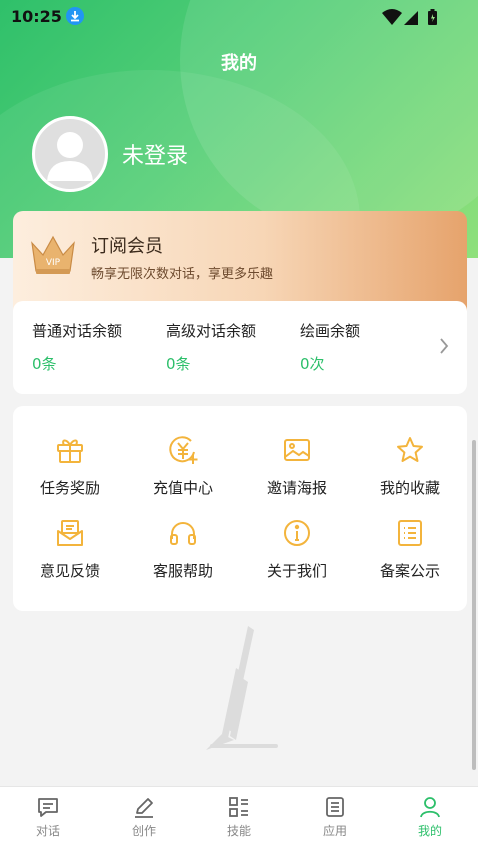 The image size is (478, 850). I want to click on headset-icon, so click(183, 533).